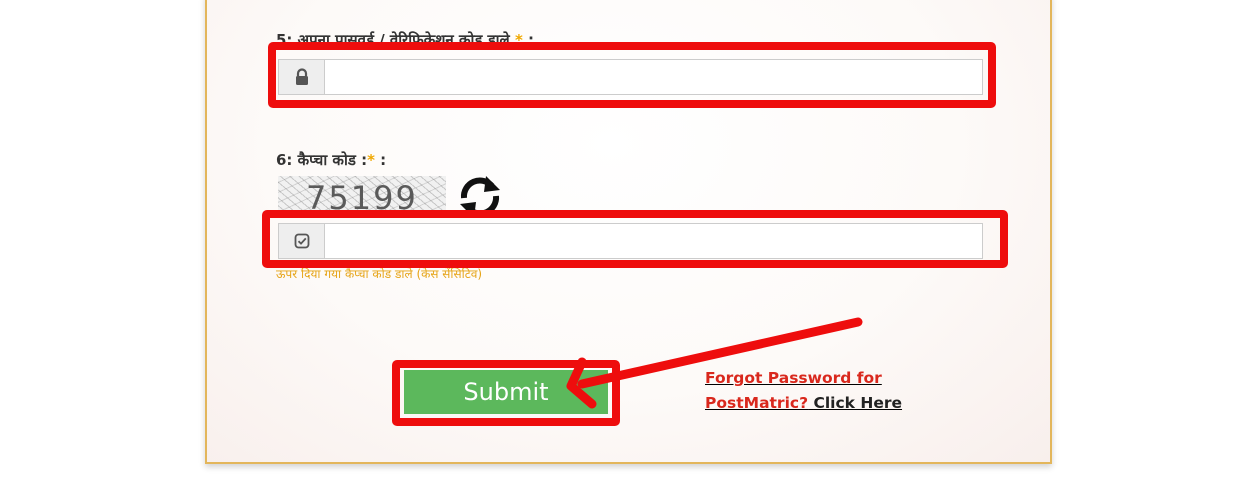 The height and width of the screenshot is (492, 1240). Describe the element at coordinates (302, 241) in the screenshot. I see `check-square-icon` at that location.